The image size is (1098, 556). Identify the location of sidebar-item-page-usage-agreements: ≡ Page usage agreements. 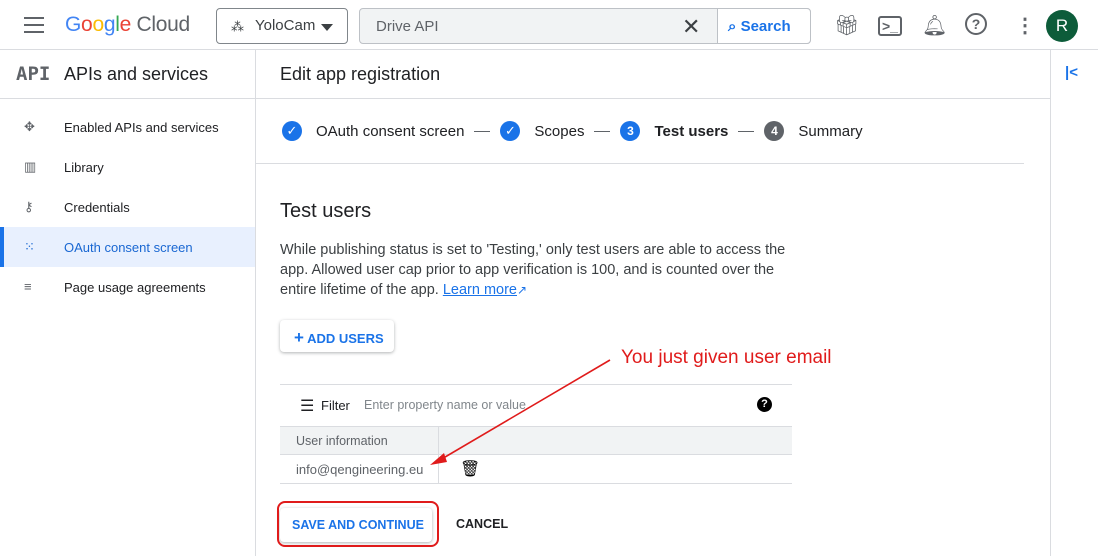
(127, 287).